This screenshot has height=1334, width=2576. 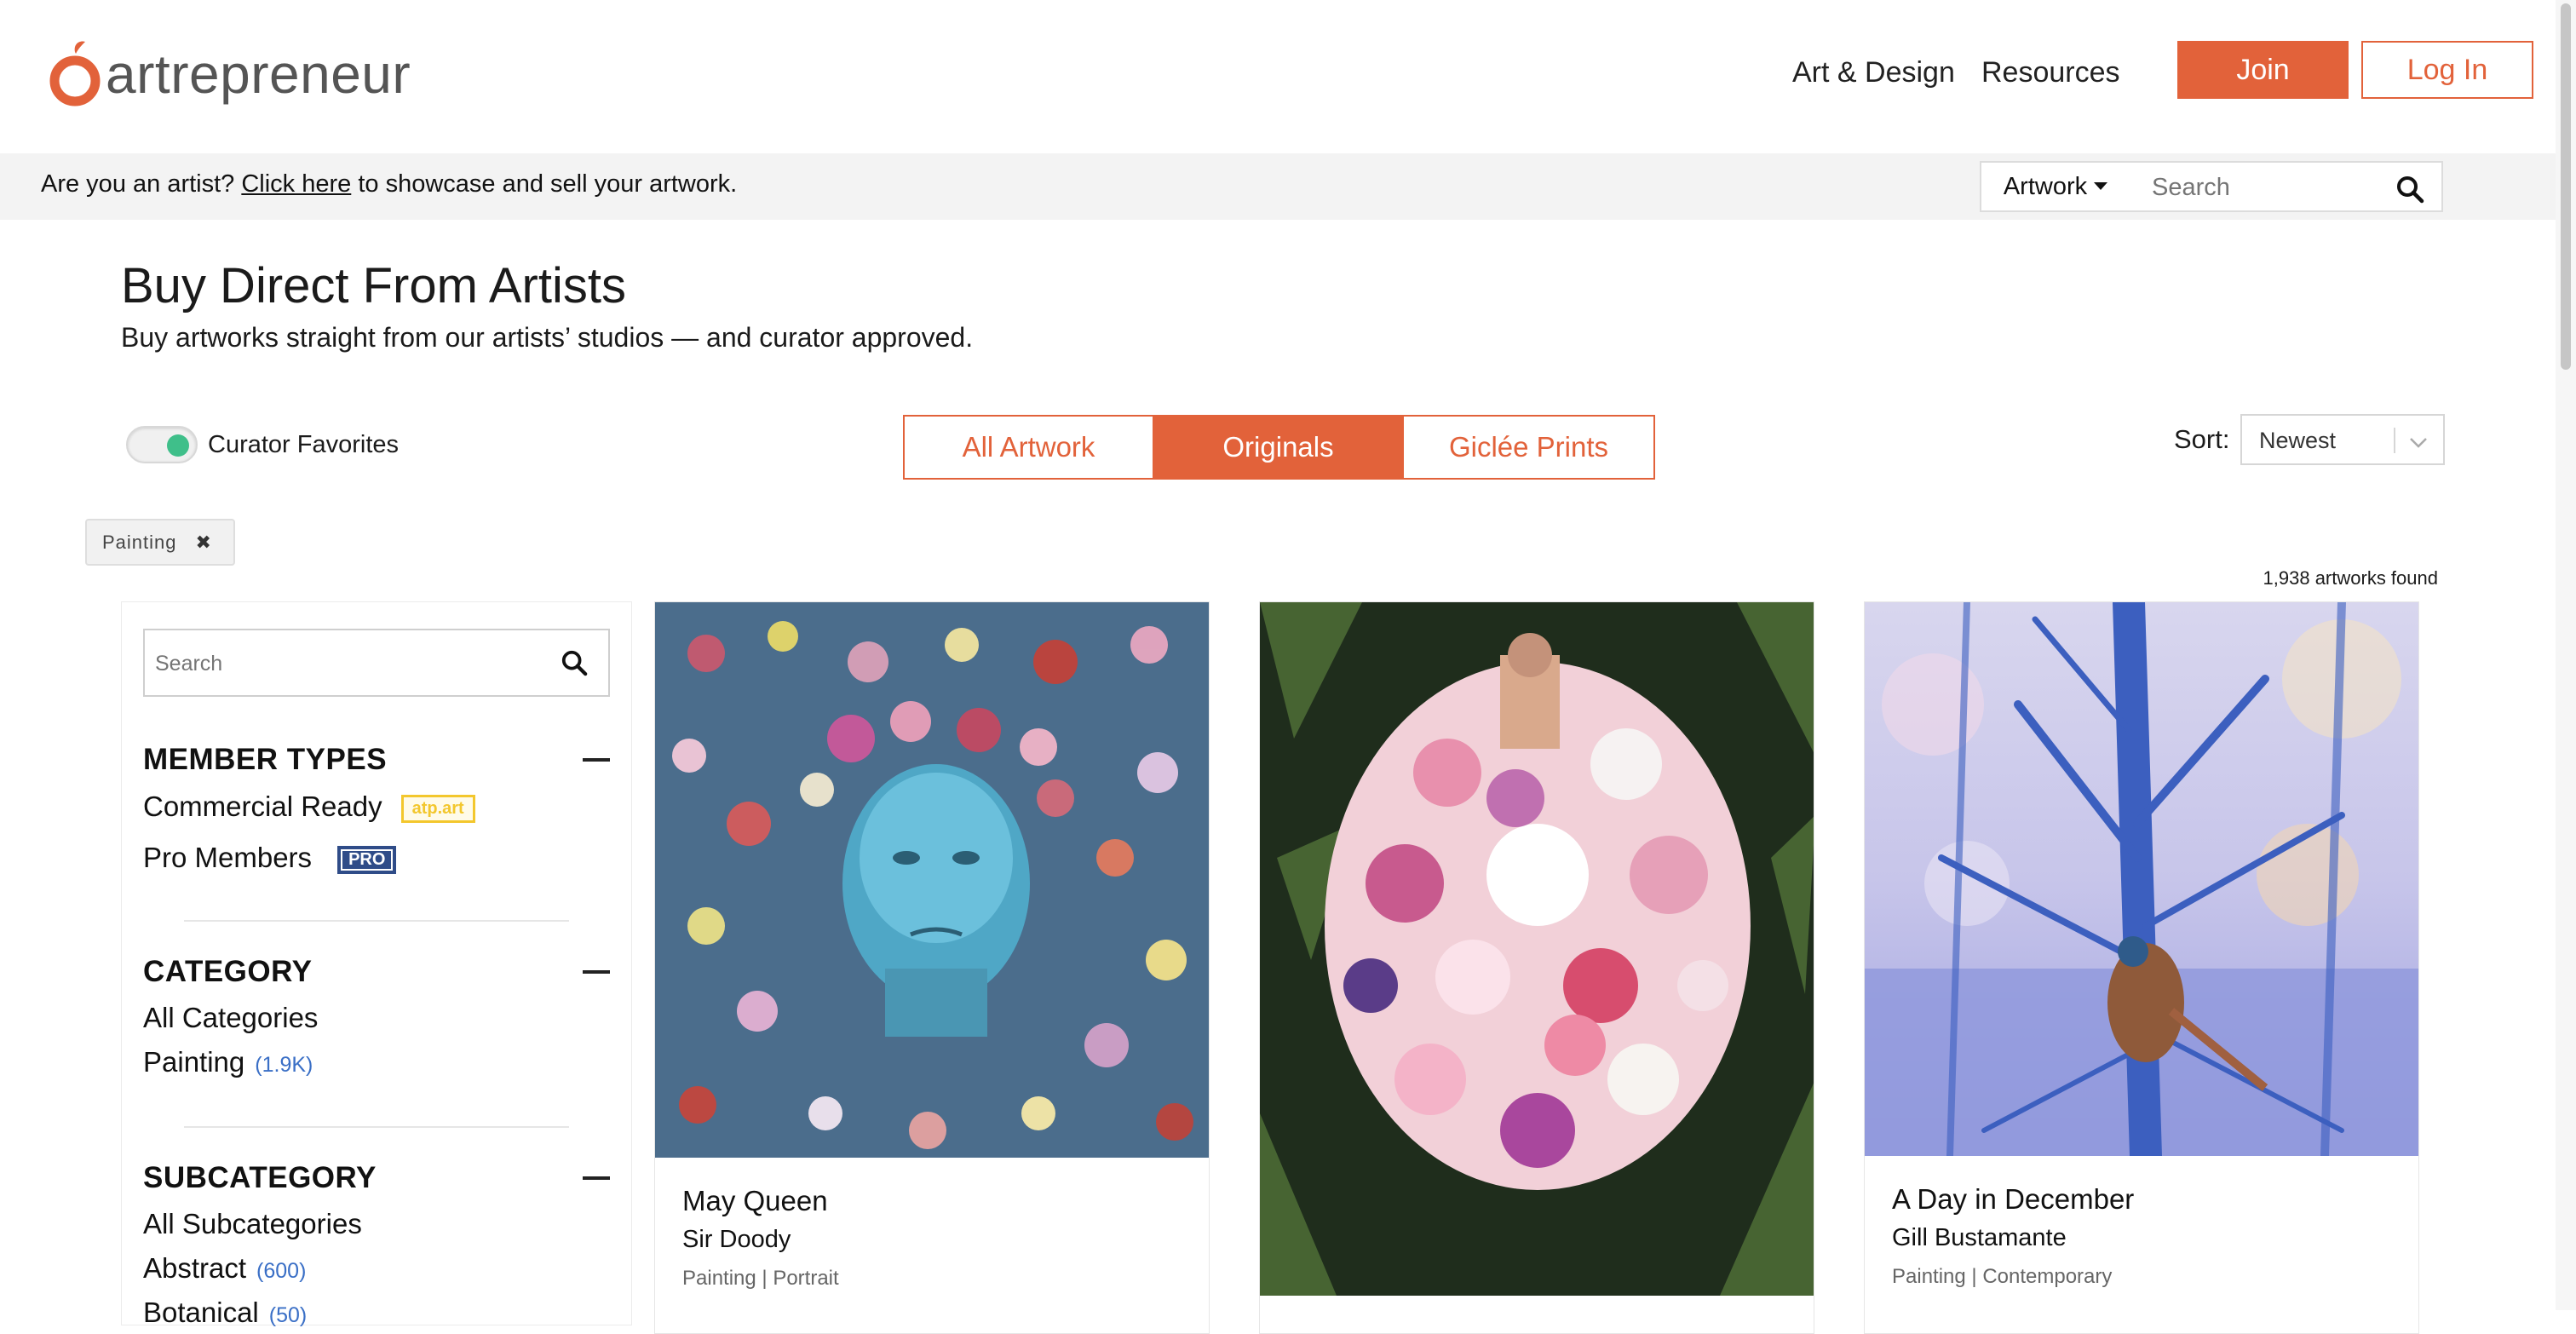 What do you see at coordinates (1030, 447) in the screenshot?
I see `tab-all-artwork: All Artwork` at bounding box center [1030, 447].